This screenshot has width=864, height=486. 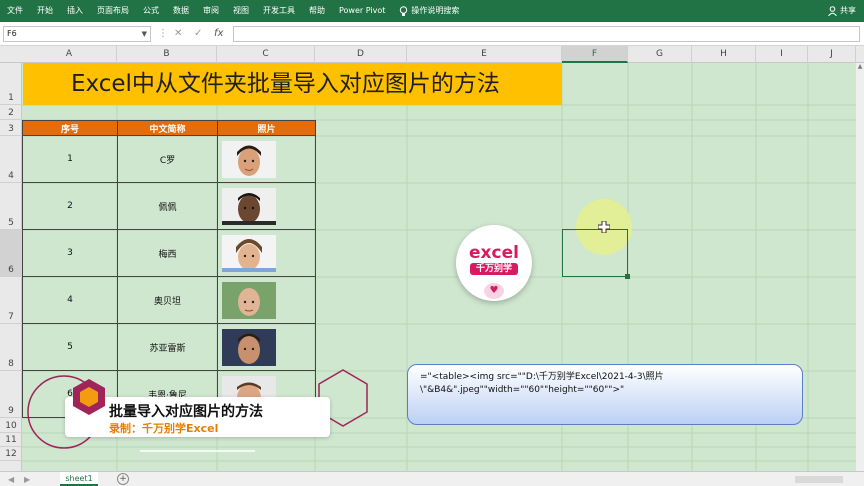 What do you see at coordinates (198, 34) in the screenshot?
I see `enter-icon: ✓` at bounding box center [198, 34].